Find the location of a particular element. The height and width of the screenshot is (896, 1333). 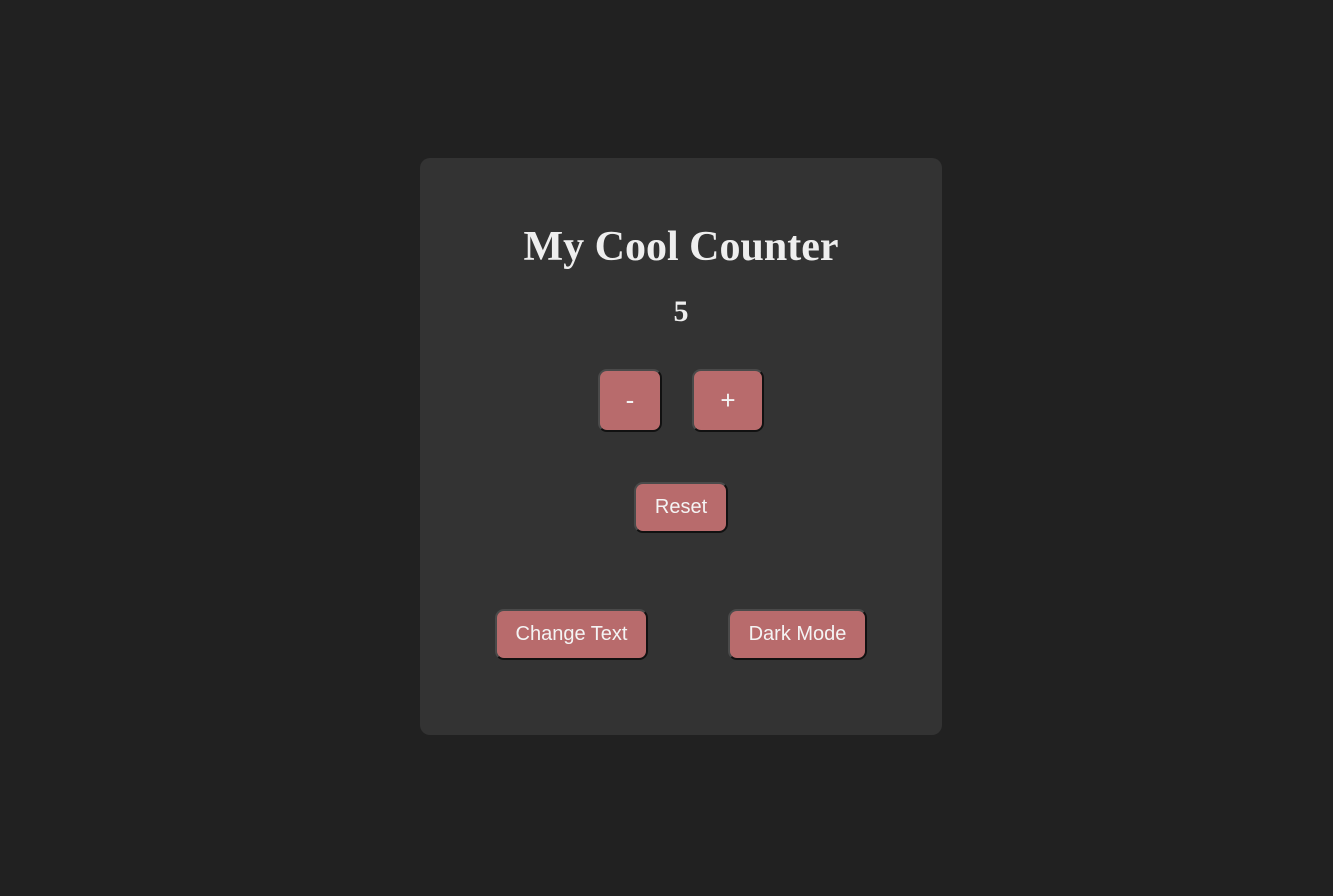

change-text-button: Change Text is located at coordinates (571, 634).